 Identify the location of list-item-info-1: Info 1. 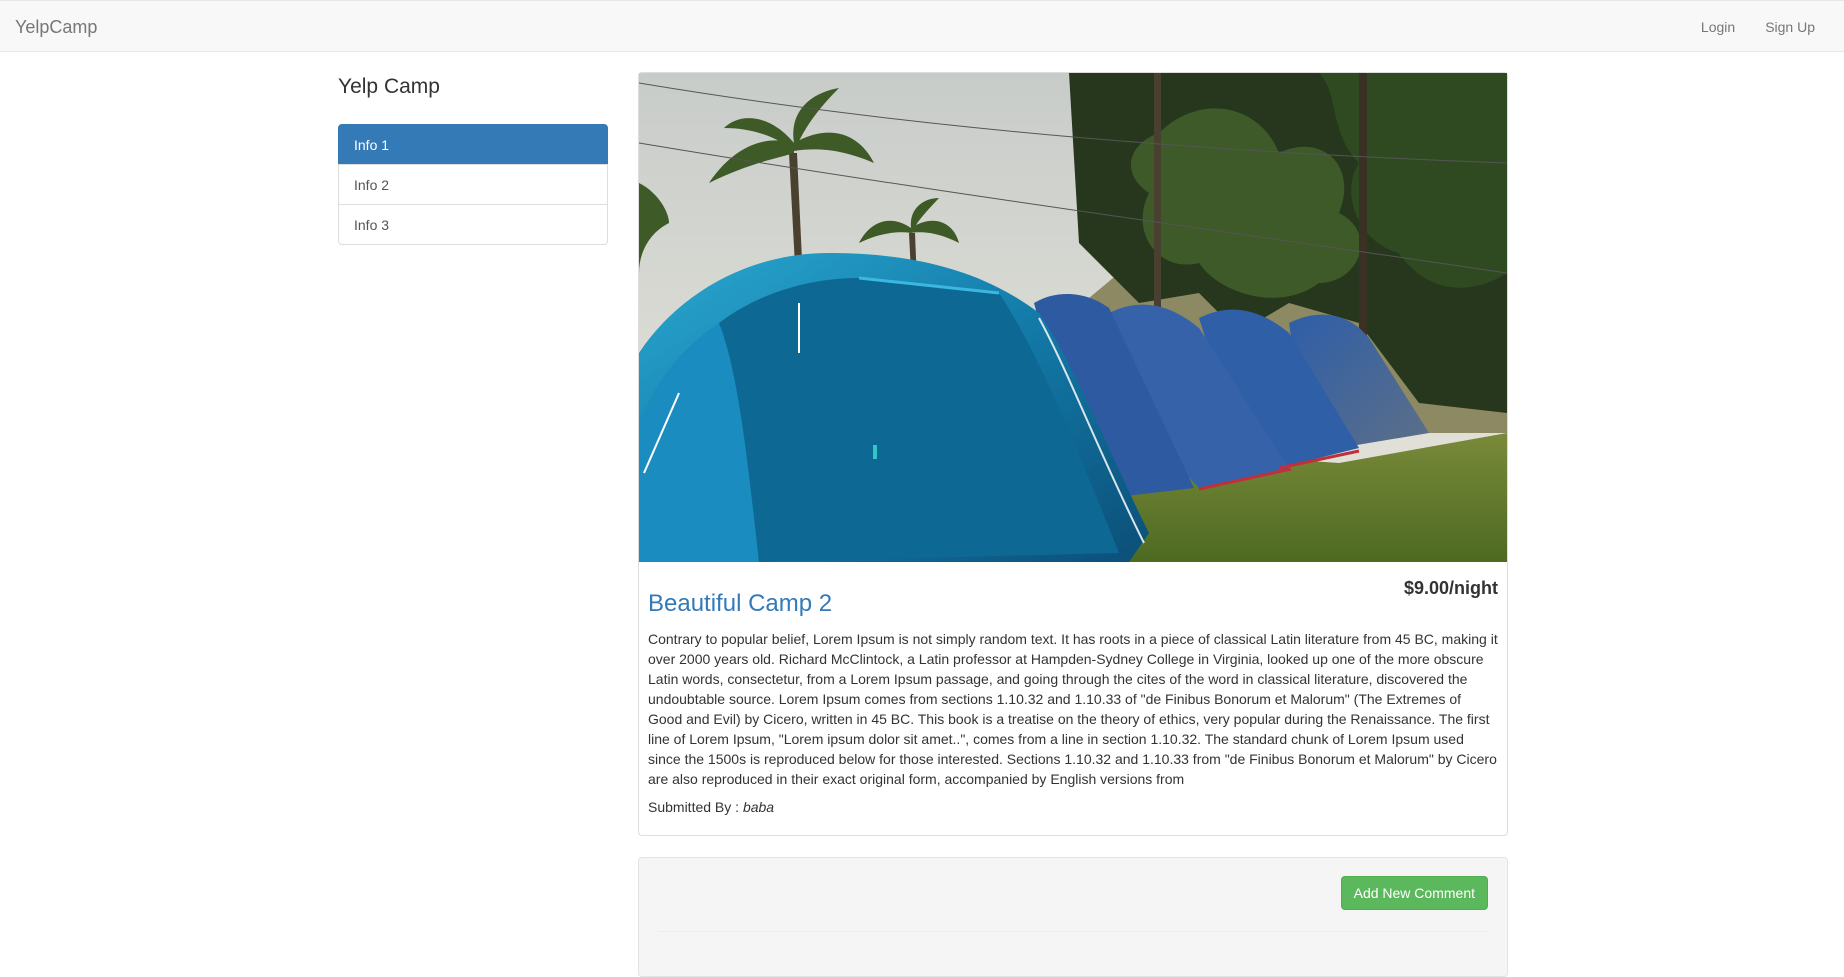
(473, 144).